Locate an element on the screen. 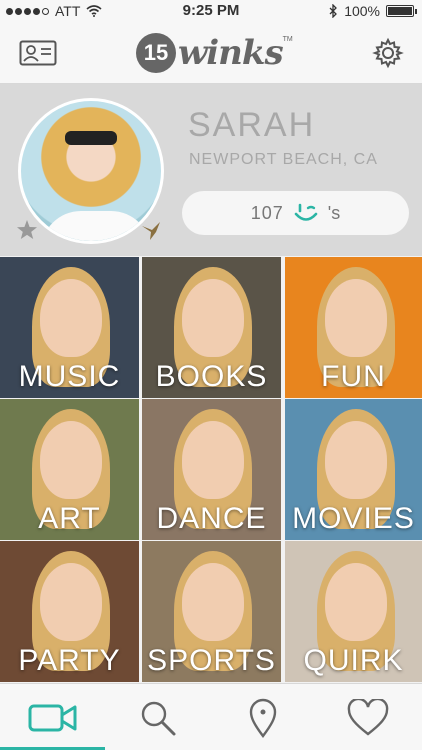 Image resolution: width=422 pixels, height=750 pixels. bluetooth-icon is located at coordinates (333, 11).